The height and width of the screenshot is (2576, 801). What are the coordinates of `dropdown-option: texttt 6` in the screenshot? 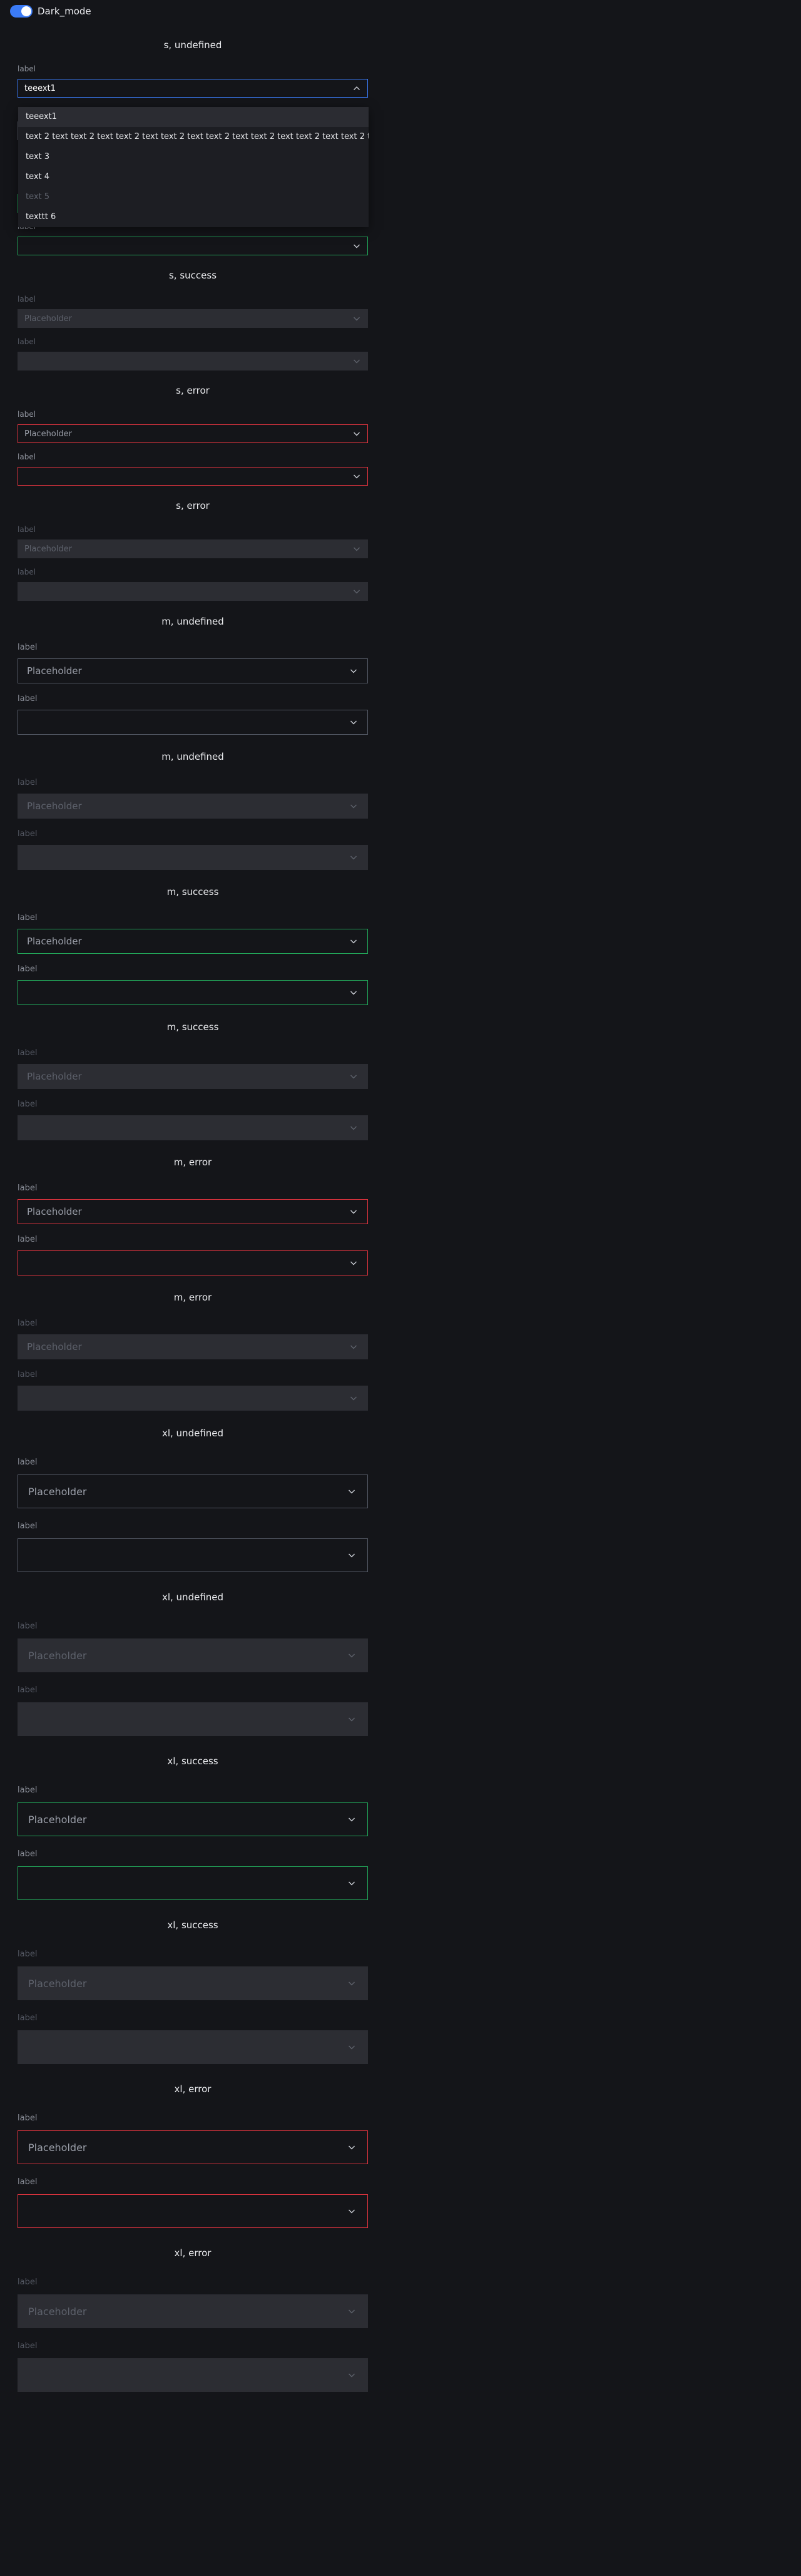 It's located at (193, 217).